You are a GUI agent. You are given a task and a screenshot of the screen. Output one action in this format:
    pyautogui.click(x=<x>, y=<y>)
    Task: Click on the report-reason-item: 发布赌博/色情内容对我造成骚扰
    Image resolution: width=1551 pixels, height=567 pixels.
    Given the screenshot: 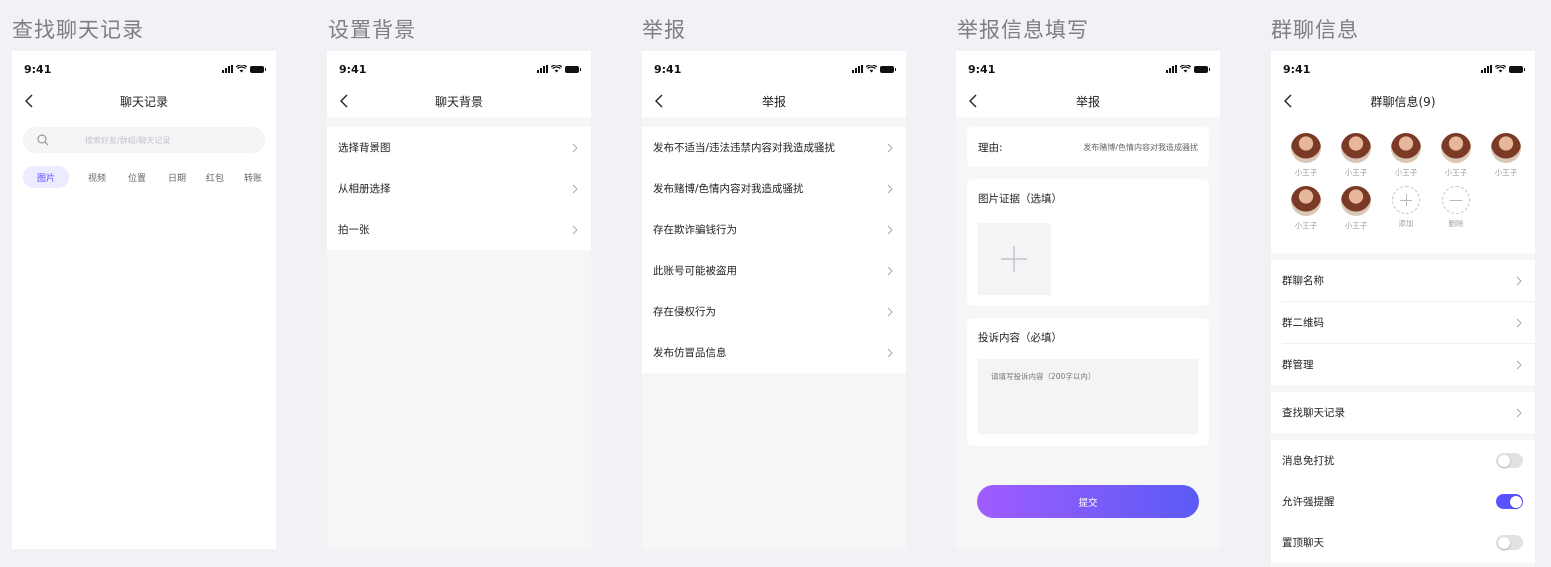 What is the action you would take?
    pyautogui.click(x=774, y=188)
    